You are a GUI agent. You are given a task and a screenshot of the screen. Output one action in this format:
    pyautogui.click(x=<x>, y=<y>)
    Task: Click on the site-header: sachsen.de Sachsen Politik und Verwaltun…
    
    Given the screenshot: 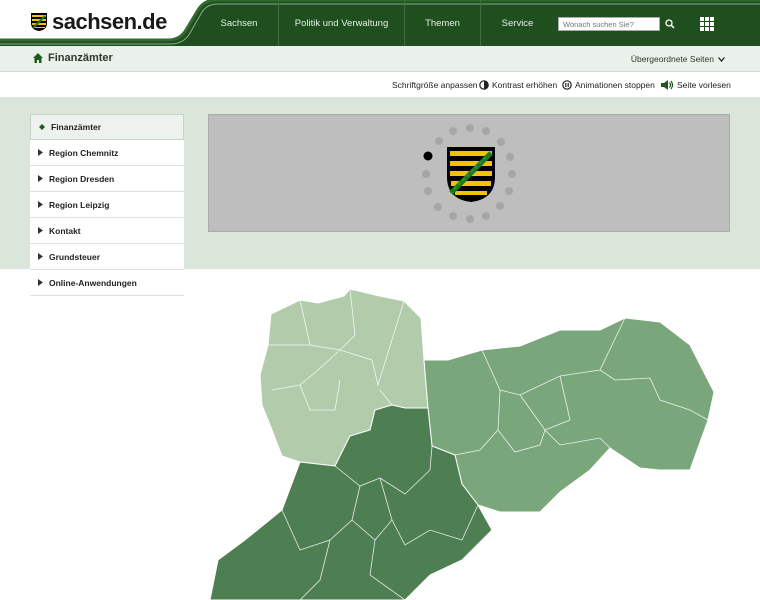 What is the action you would take?
    pyautogui.click(x=380, y=23)
    